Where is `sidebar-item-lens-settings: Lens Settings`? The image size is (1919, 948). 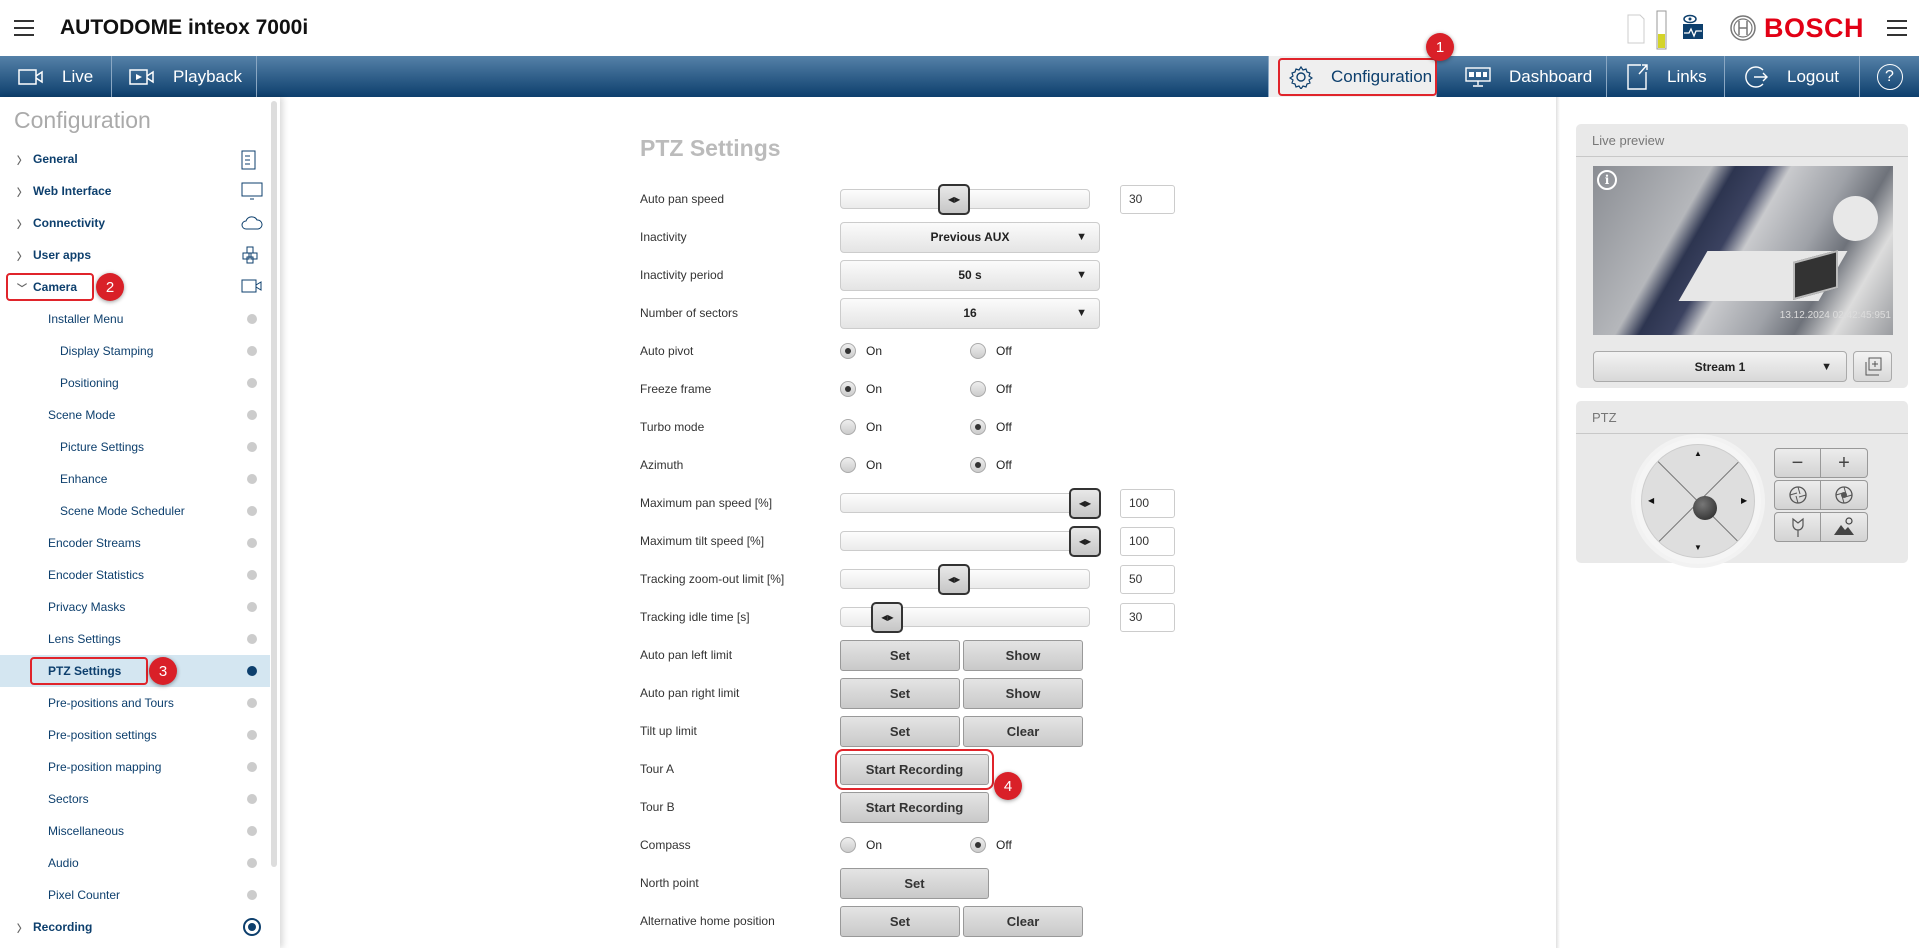 sidebar-item-lens-settings: Lens Settings is located at coordinates (135, 639).